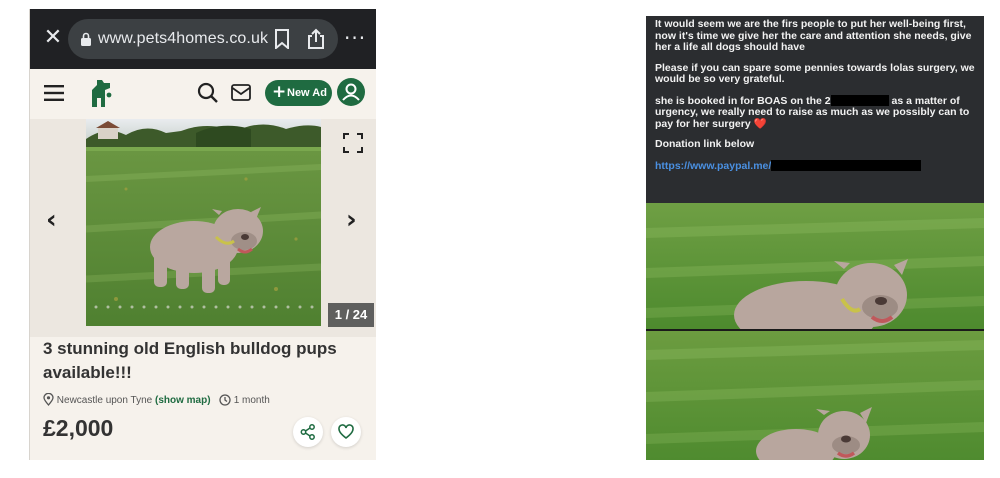  Describe the element at coordinates (815, 395) in the screenshot. I see `dog-photo-bottom` at that location.